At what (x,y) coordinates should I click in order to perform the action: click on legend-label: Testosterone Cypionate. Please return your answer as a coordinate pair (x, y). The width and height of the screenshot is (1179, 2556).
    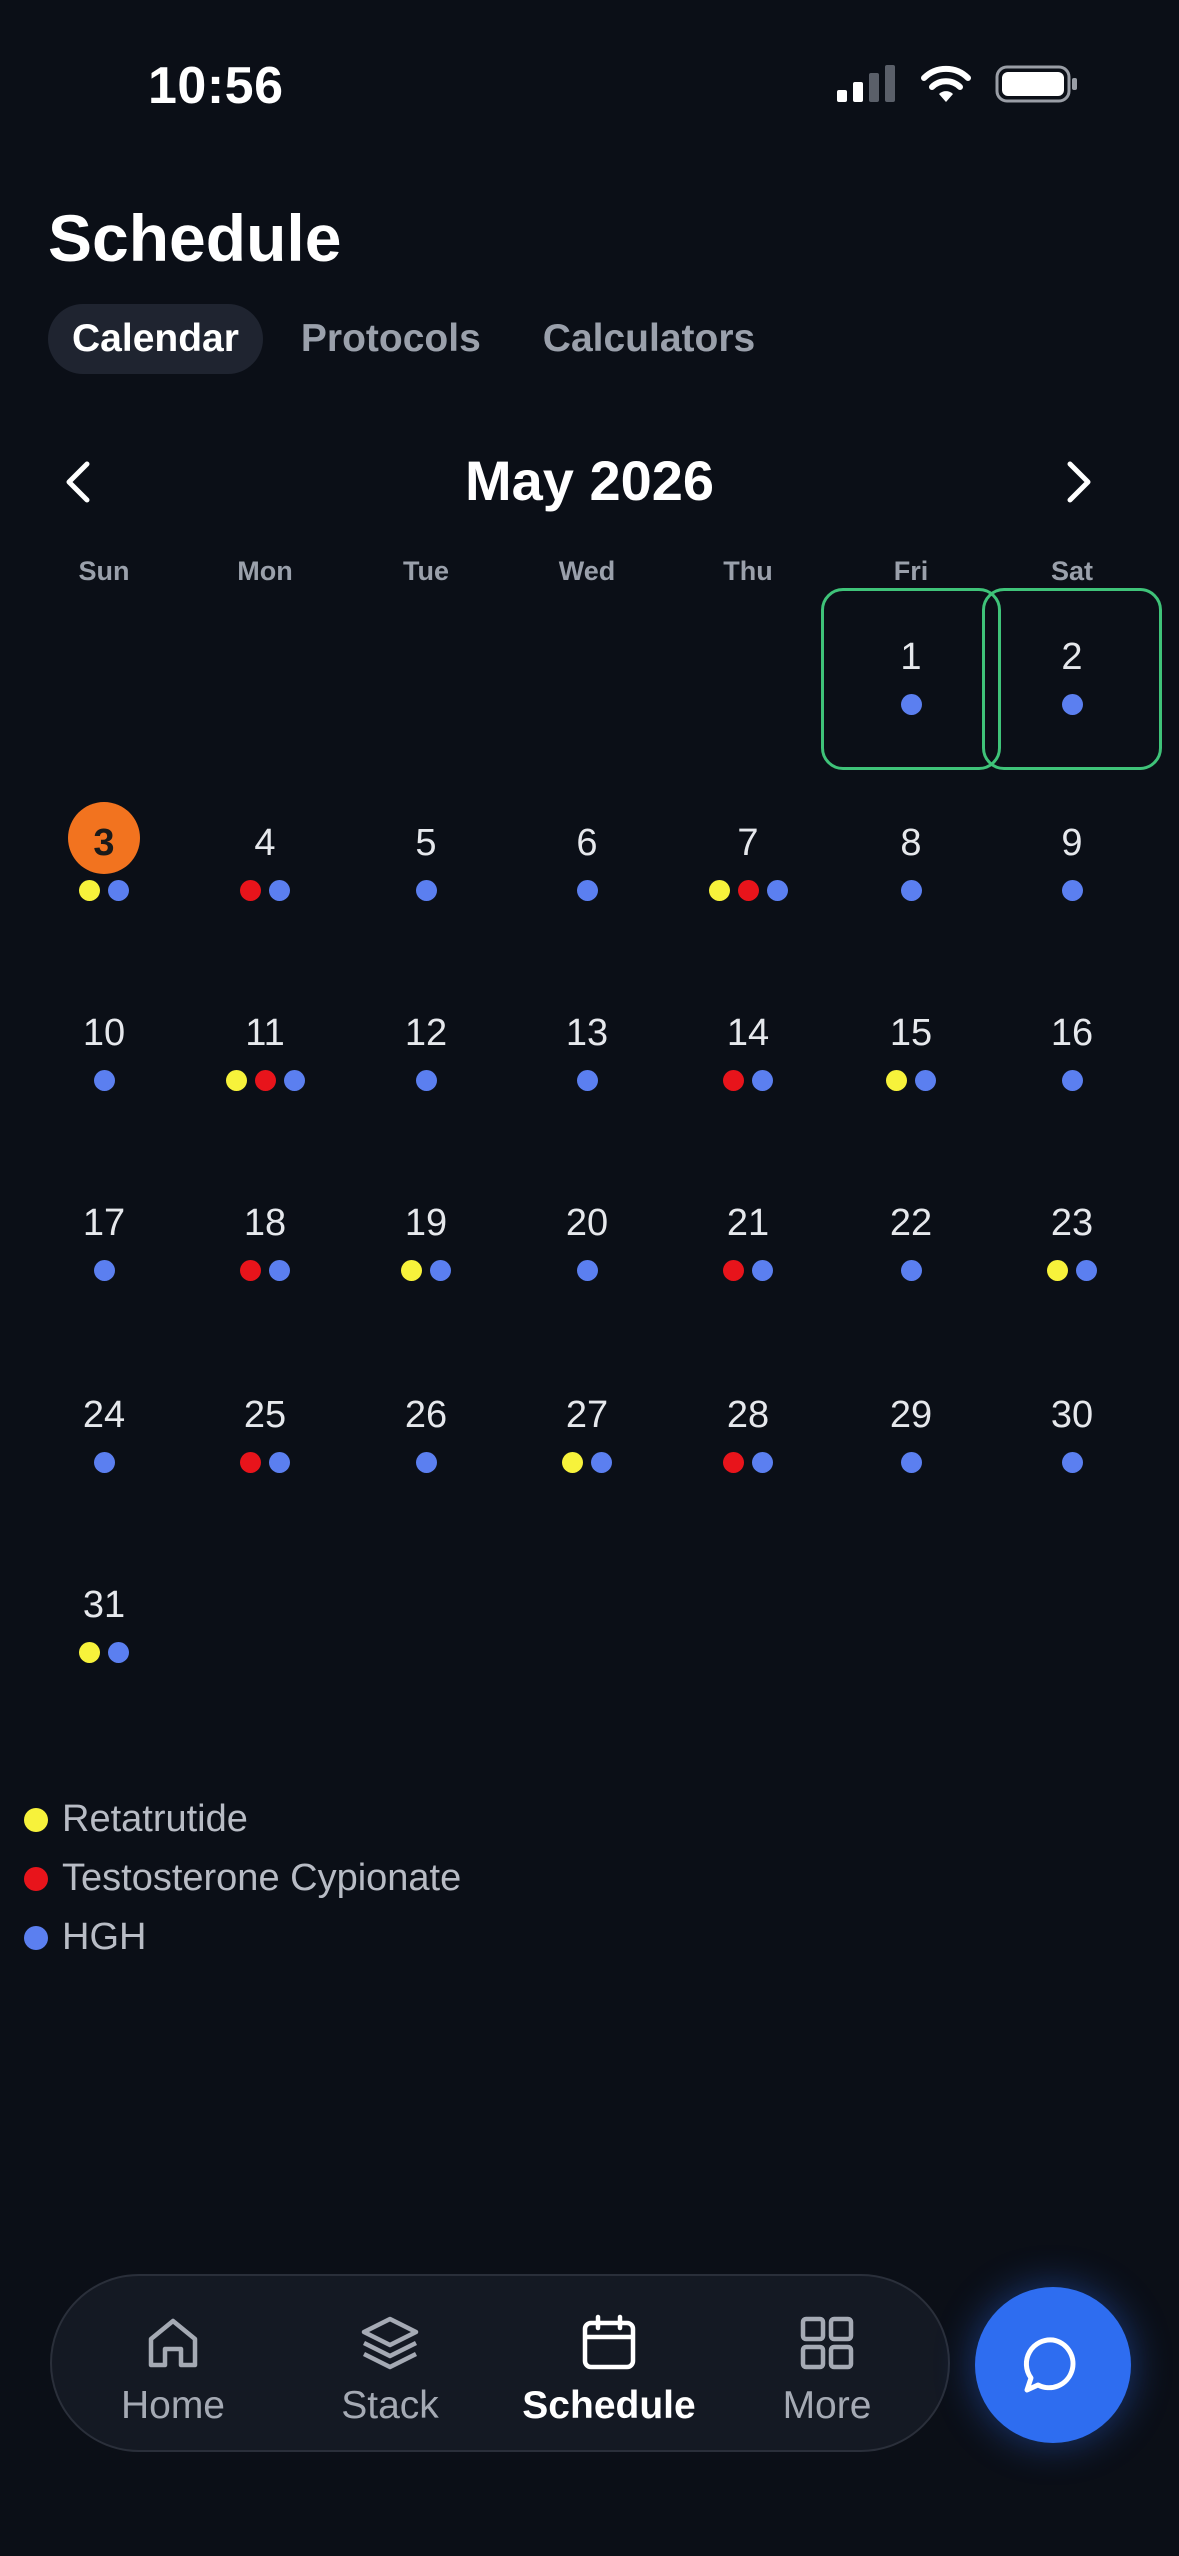
    Looking at the image, I should click on (262, 1878).